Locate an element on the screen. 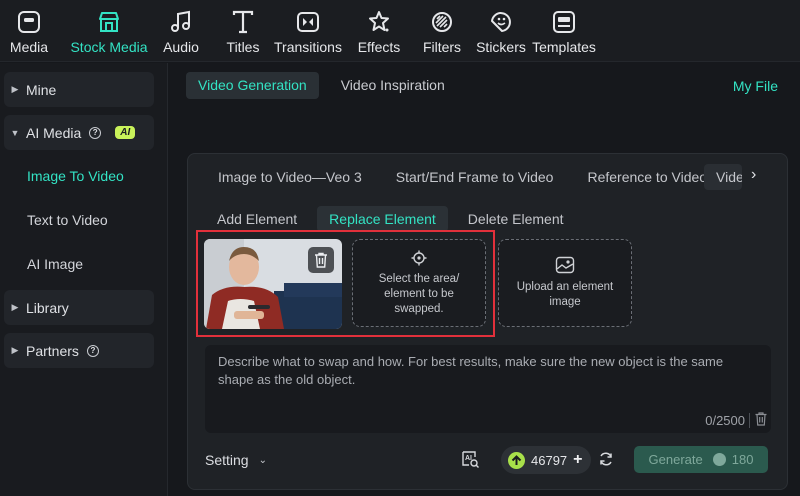  sidebar-item-mine-label: Mine is located at coordinates (41, 89).